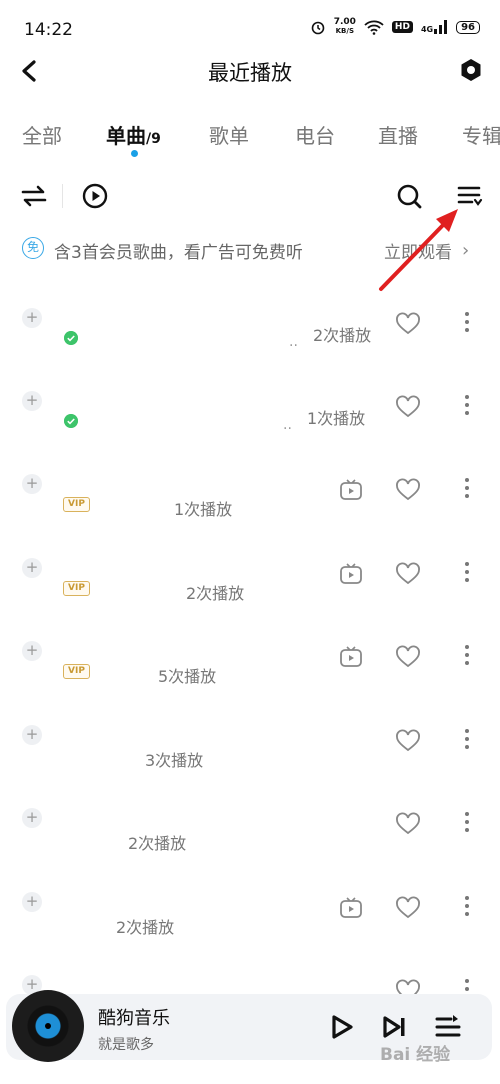 The width and height of the screenshot is (500, 1084). Describe the element at coordinates (133, 134) in the screenshot. I see `tab-songs: 单曲/9` at that location.